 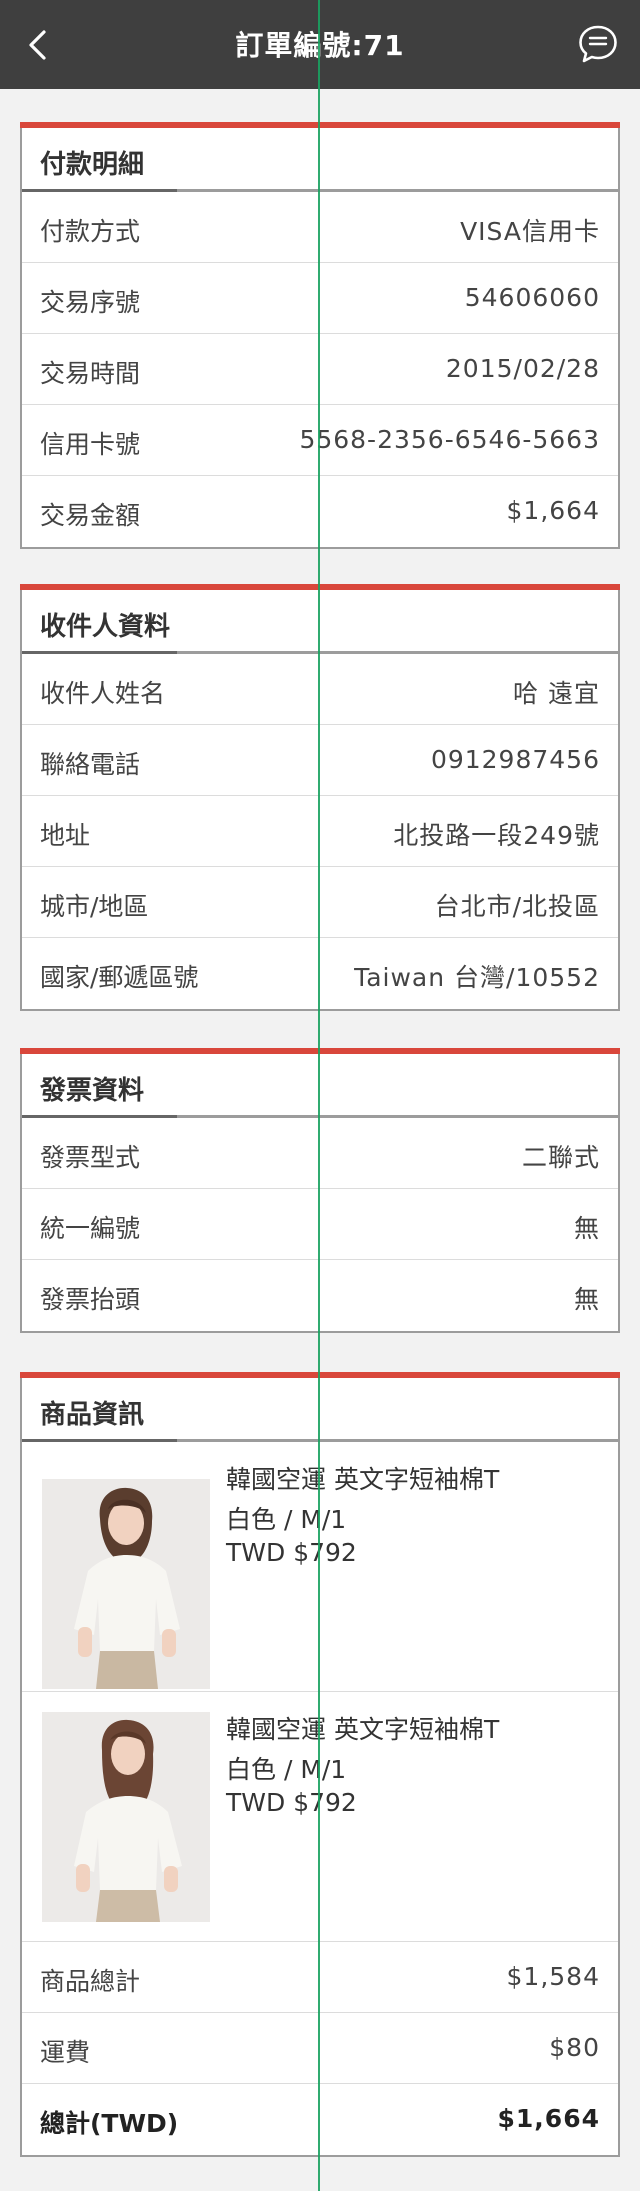 I want to click on recipient-name-row: 收件人姓名 哈 遠宜, so click(x=320, y=689).